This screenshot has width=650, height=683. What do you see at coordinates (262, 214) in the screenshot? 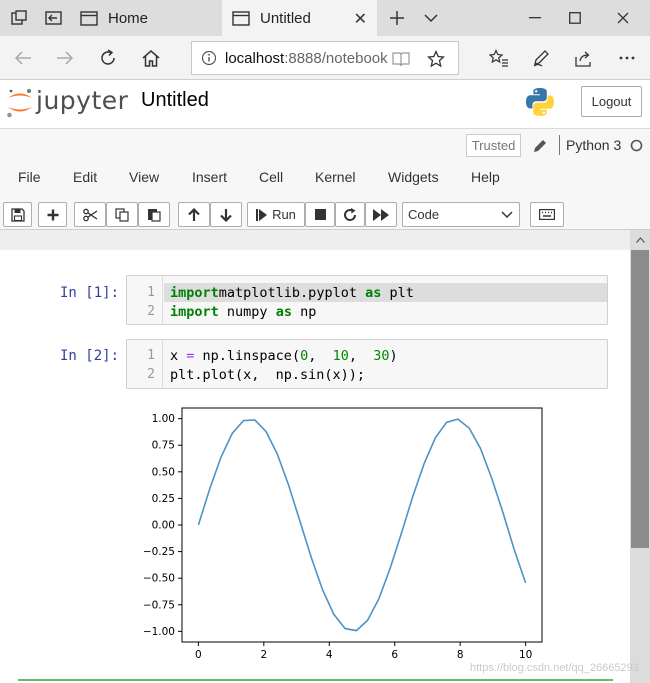
I see `step-forward-icon` at bounding box center [262, 214].